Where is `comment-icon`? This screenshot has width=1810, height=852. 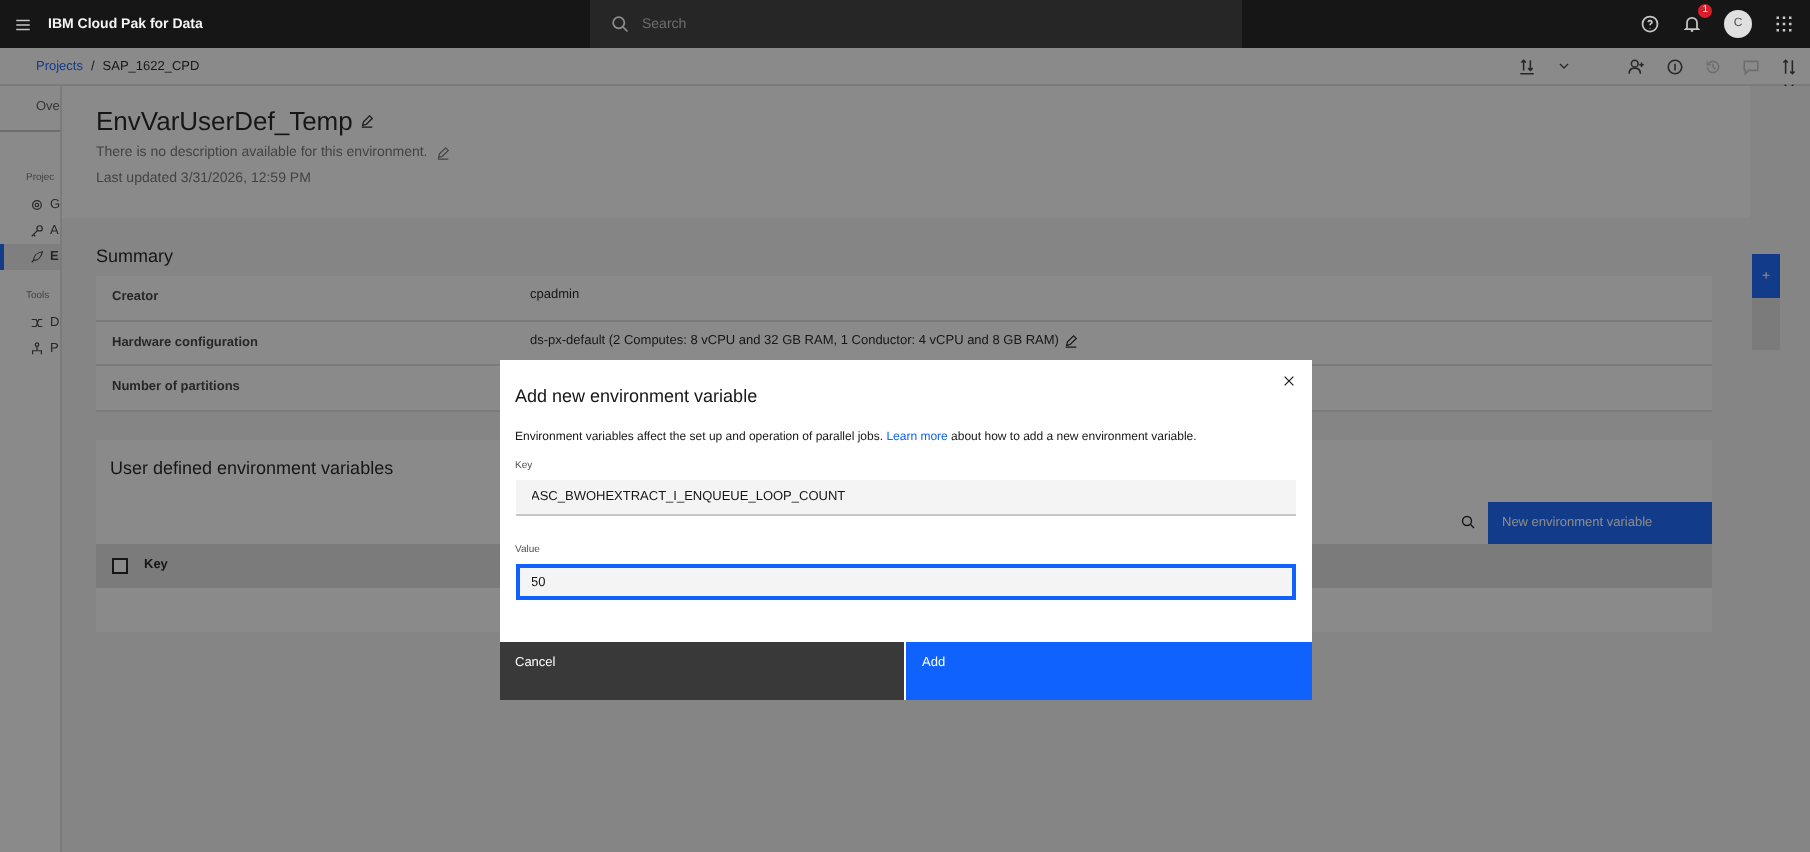
comment-icon is located at coordinates (1751, 66).